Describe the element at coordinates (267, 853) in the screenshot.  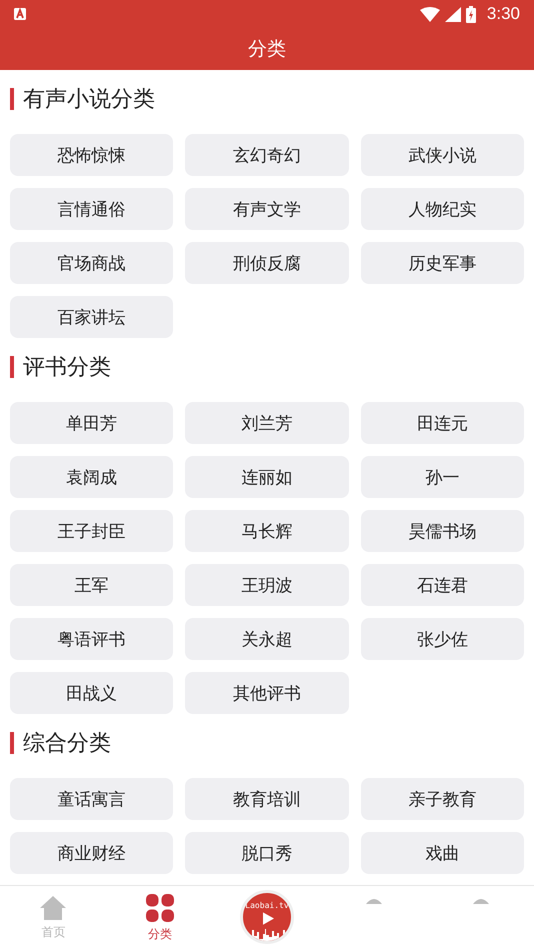
I see `category-button: 脱口秀` at that location.